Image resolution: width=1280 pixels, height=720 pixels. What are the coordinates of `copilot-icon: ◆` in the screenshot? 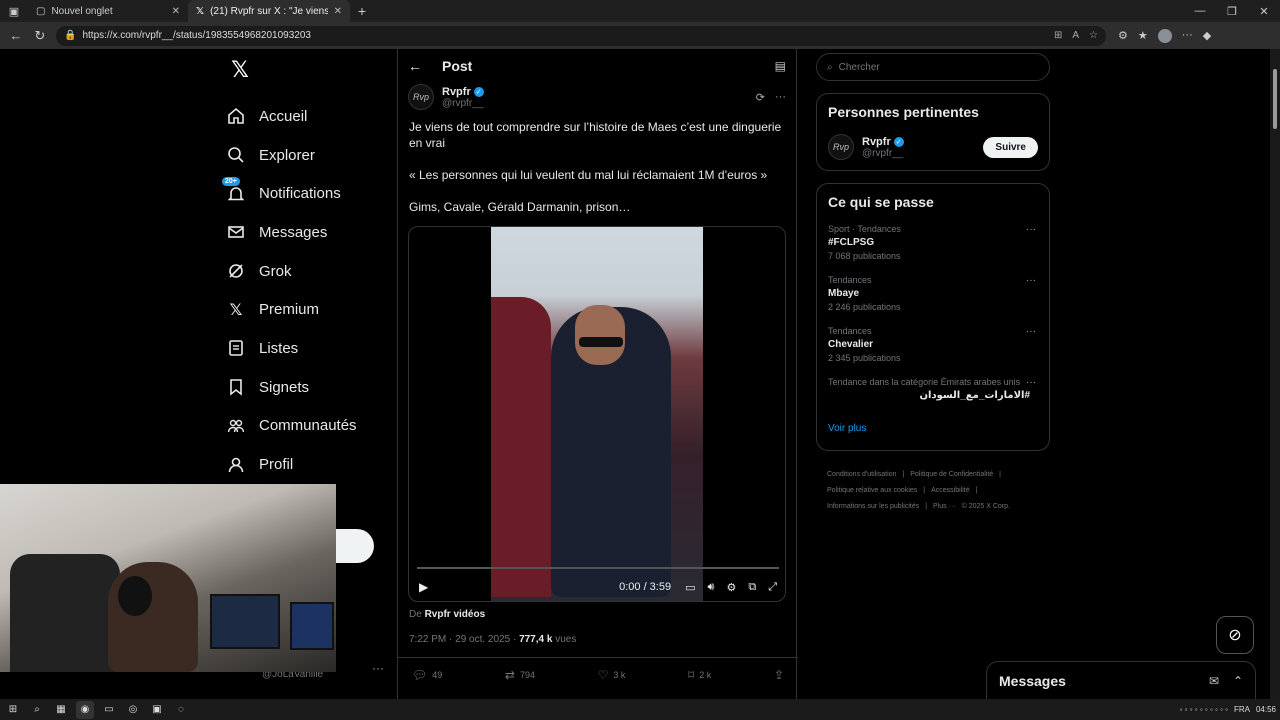 It's located at (1207, 36).